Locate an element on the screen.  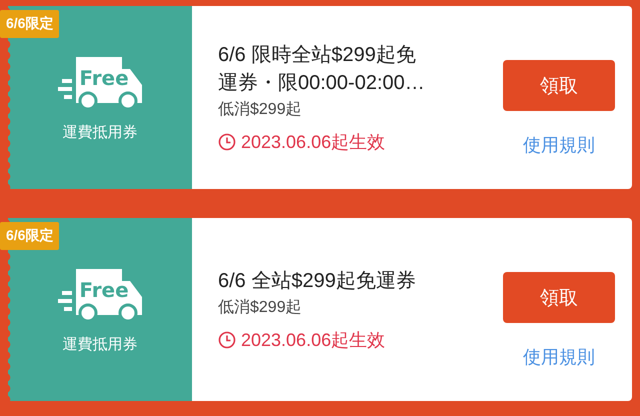
coupon-title: 6/6 全站$299起免運券 is located at coordinates (317, 281).